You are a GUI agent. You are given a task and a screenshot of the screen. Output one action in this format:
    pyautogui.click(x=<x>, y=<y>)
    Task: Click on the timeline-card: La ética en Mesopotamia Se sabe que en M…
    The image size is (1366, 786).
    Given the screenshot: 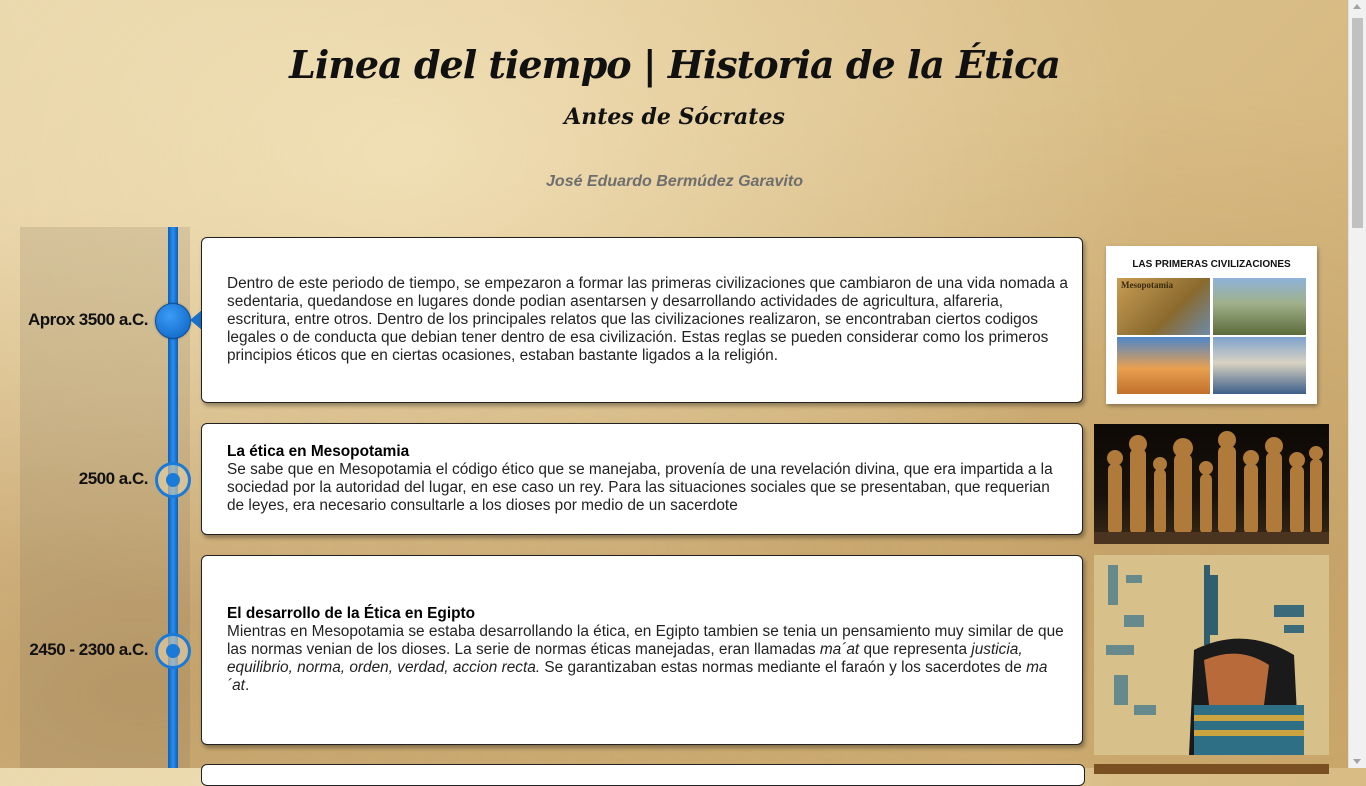 What is the action you would take?
    pyautogui.click(x=642, y=479)
    